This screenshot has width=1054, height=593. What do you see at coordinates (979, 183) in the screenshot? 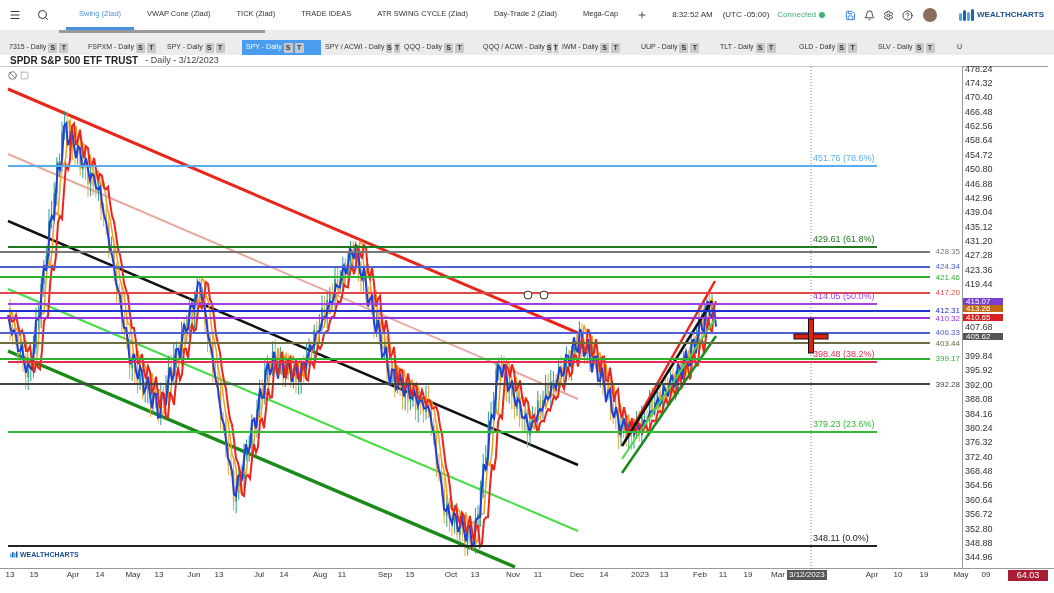
I see `price-axis-label: 446.88` at bounding box center [979, 183].